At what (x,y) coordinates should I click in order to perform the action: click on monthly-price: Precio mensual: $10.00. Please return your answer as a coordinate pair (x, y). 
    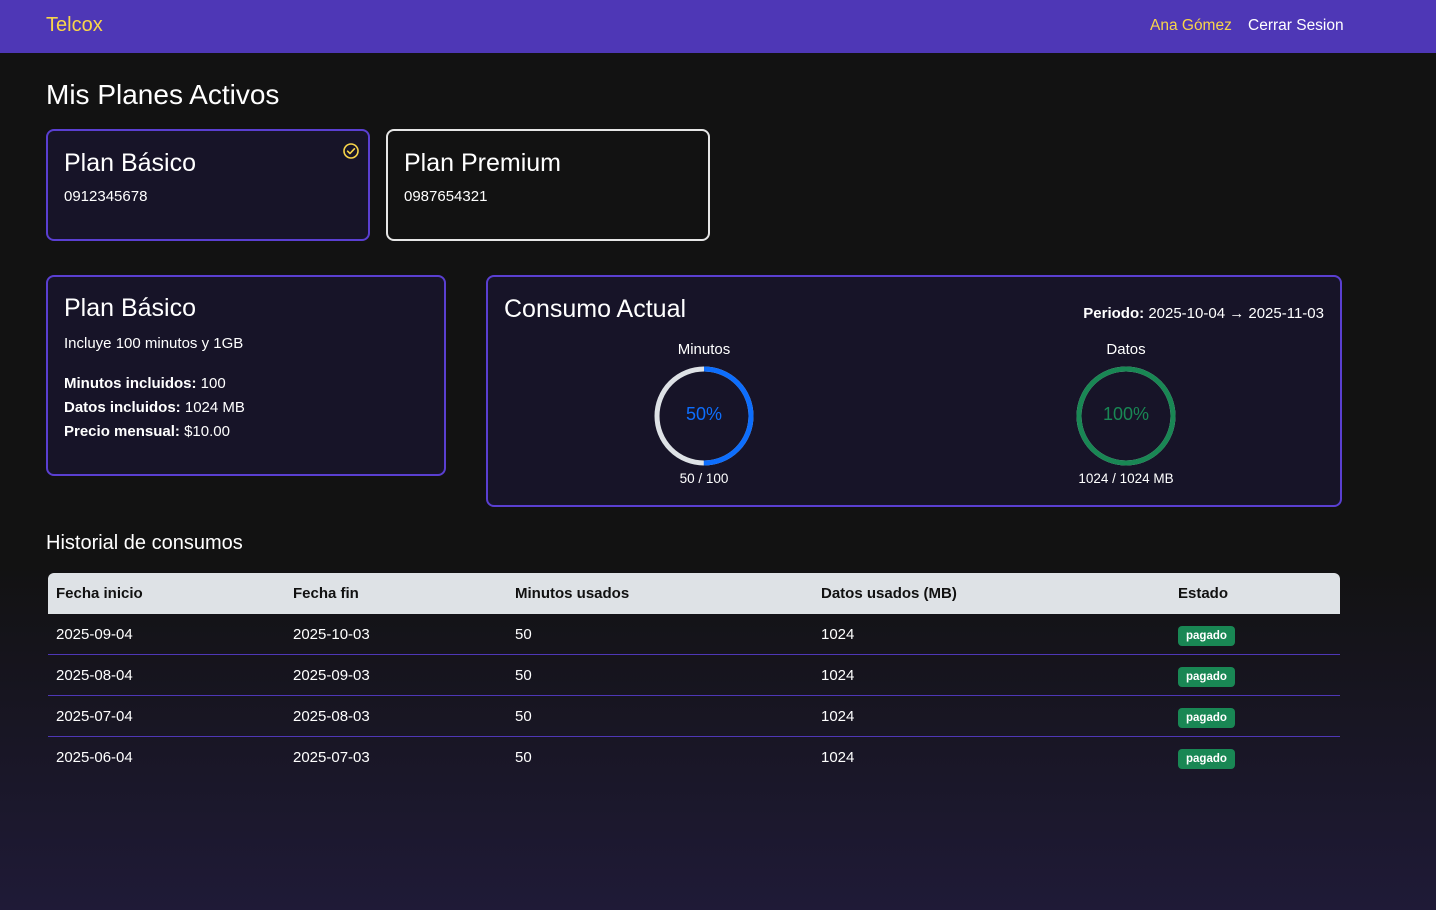
    Looking at the image, I should click on (147, 431).